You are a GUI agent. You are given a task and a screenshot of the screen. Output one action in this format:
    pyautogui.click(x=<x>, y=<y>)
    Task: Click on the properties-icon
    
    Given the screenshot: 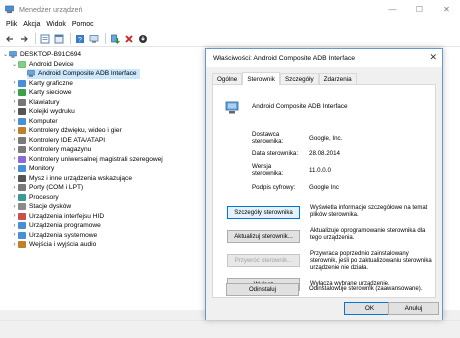 What is the action you would take?
    pyautogui.click(x=45, y=39)
    